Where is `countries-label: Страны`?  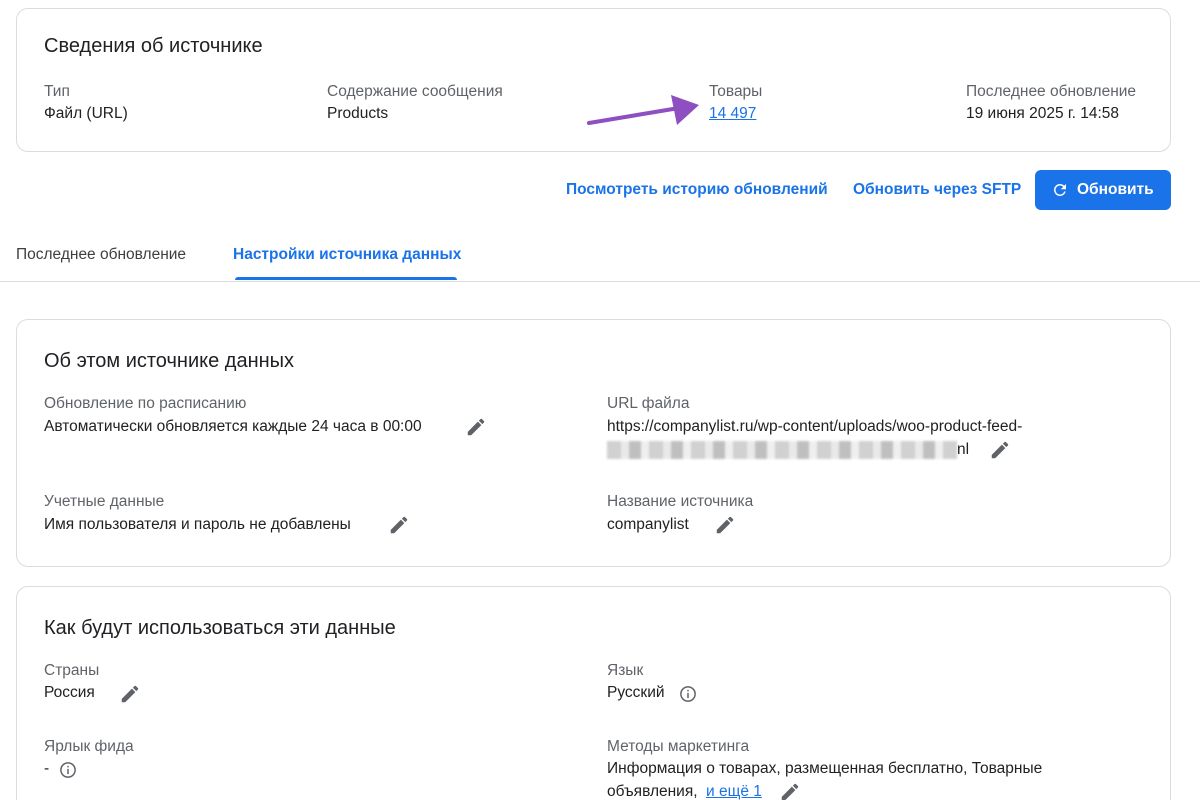
countries-label: Страны is located at coordinates (72, 670).